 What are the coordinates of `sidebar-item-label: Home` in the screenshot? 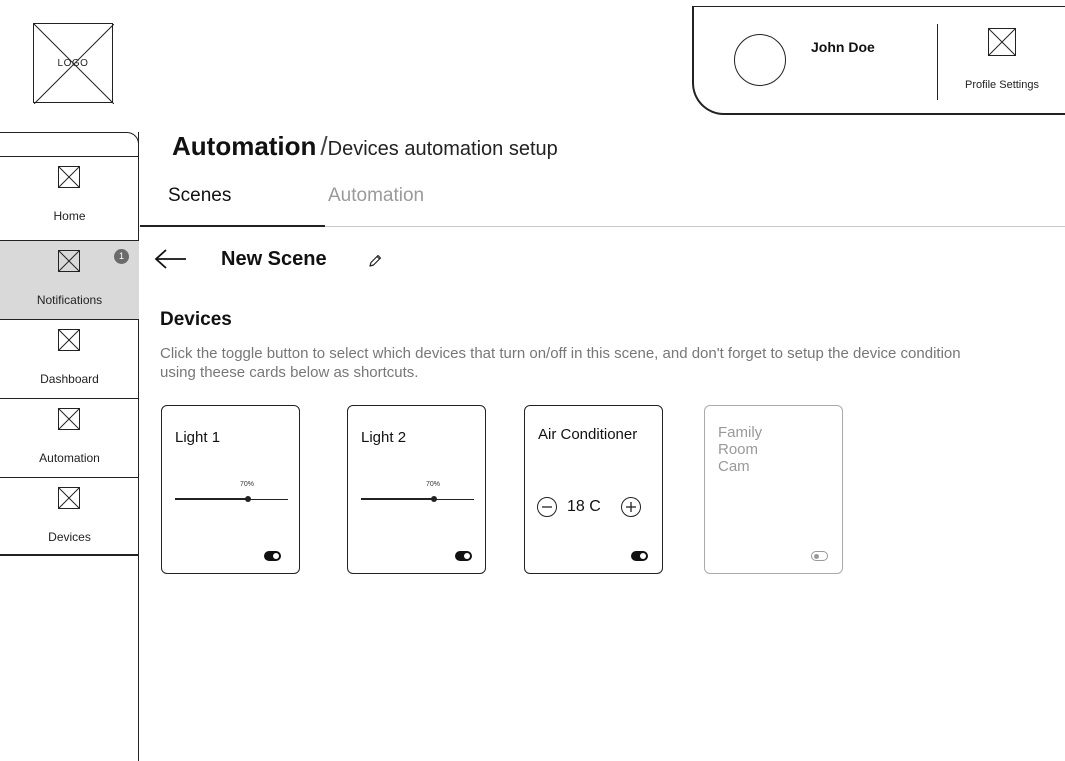 It's located at (69, 216).